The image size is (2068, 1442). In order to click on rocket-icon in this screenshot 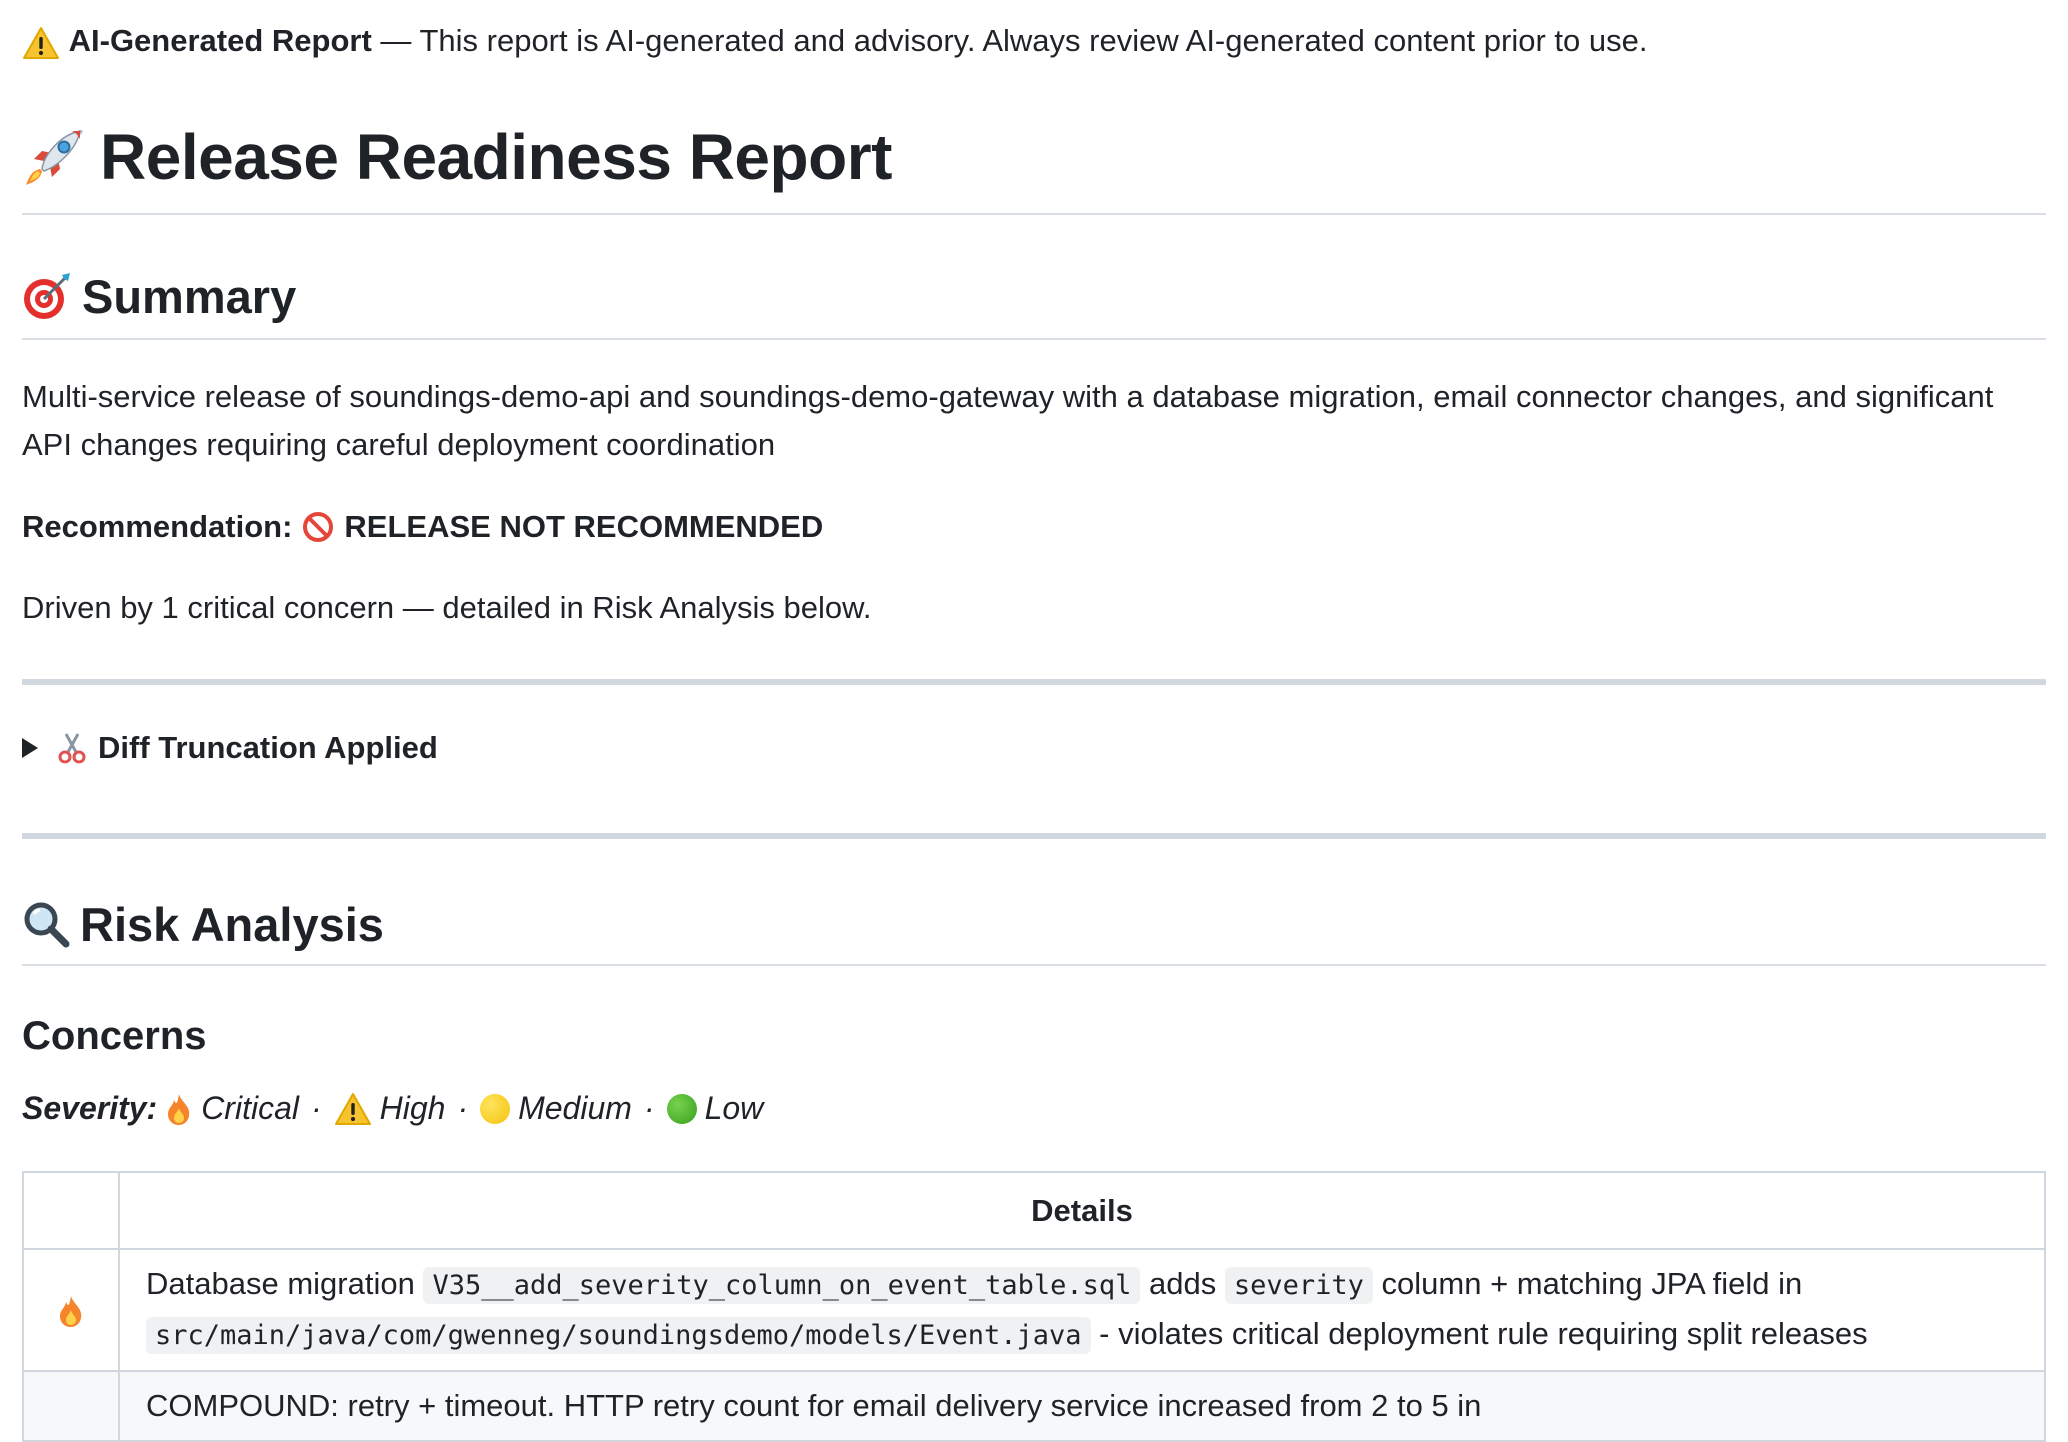, I will do `click(54, 157)`.